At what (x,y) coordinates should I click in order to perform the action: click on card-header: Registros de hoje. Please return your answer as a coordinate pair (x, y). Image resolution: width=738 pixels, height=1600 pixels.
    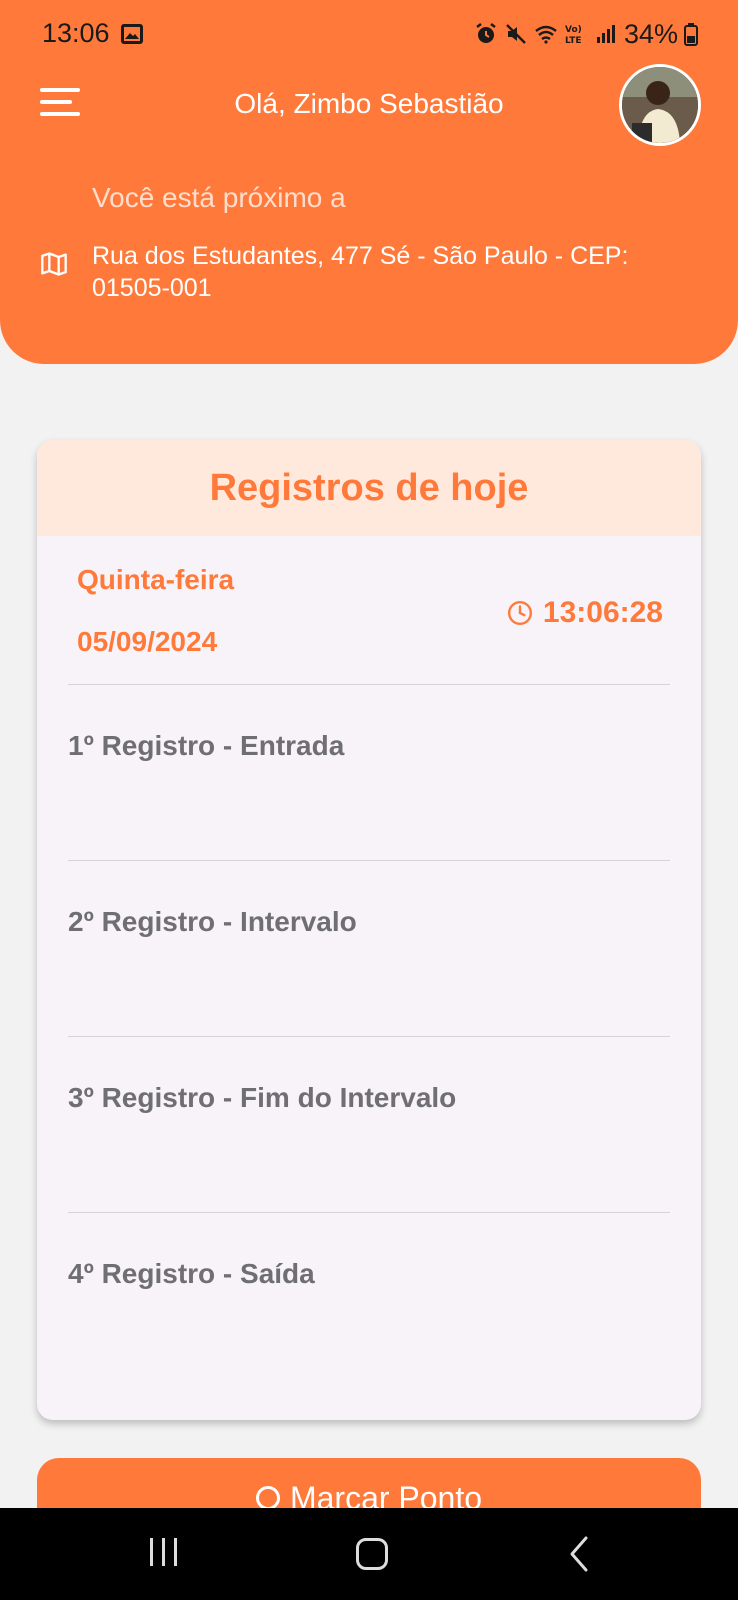
    Looking at the image, I should click on (369, 488).